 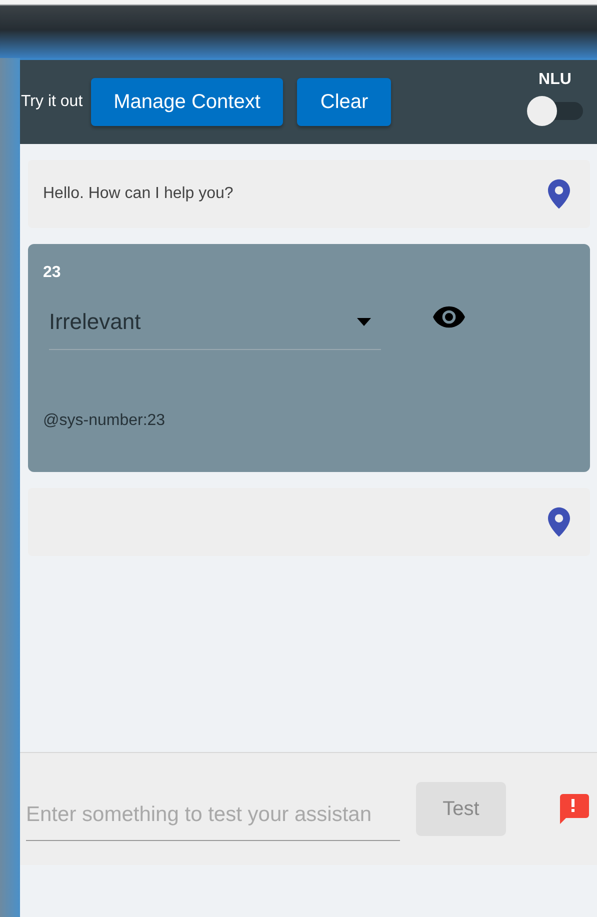 I want to click on entity-text: @sys-number:23, so click(x=104, y=421).